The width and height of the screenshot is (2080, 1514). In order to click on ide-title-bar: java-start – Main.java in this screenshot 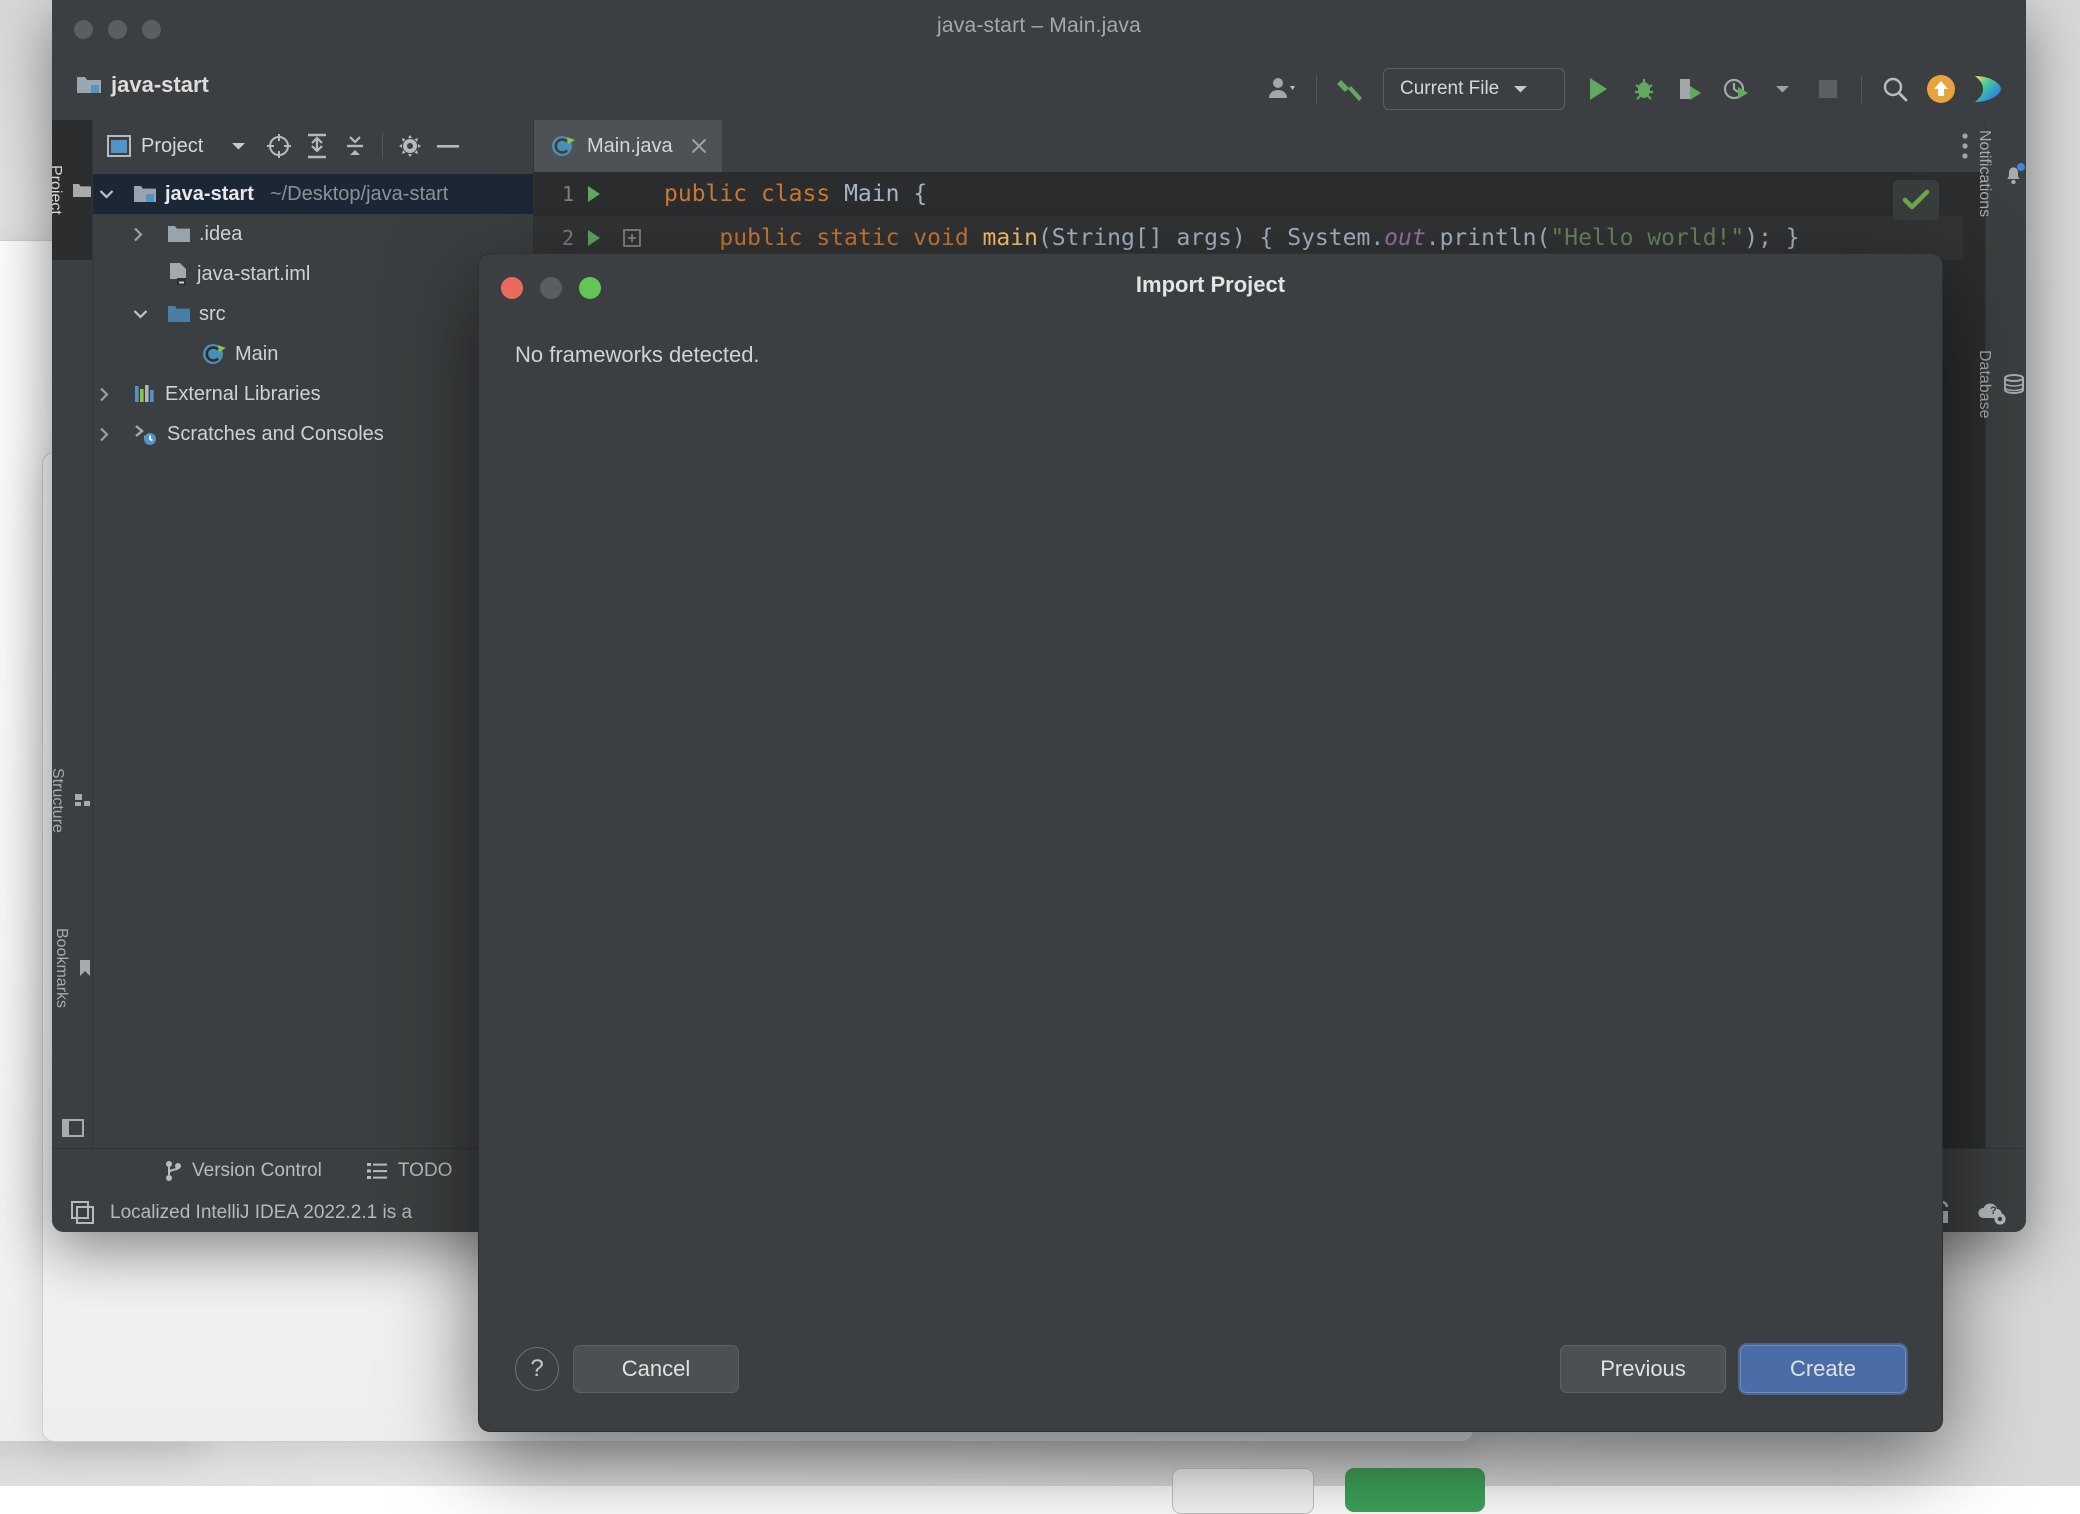, I will do `click(1039, 29)`.